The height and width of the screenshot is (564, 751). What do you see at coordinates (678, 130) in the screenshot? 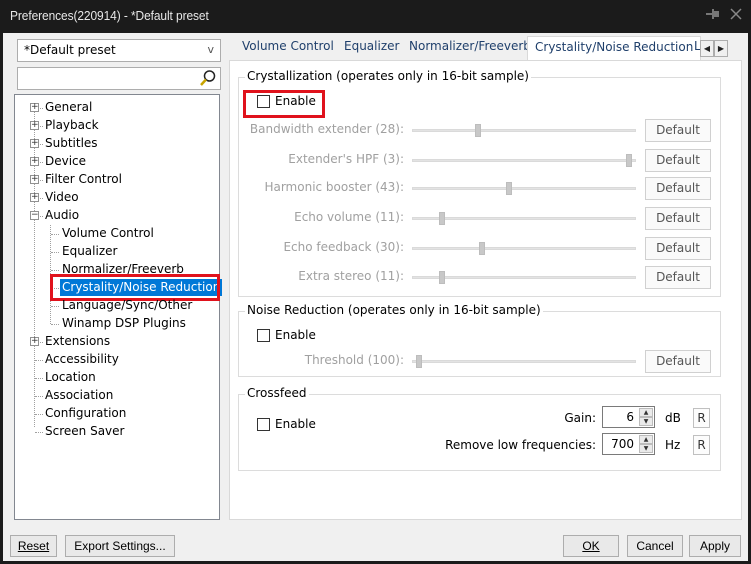
I see `bandwidth-extender-default-button: Default` at bounding box center [678, 130].